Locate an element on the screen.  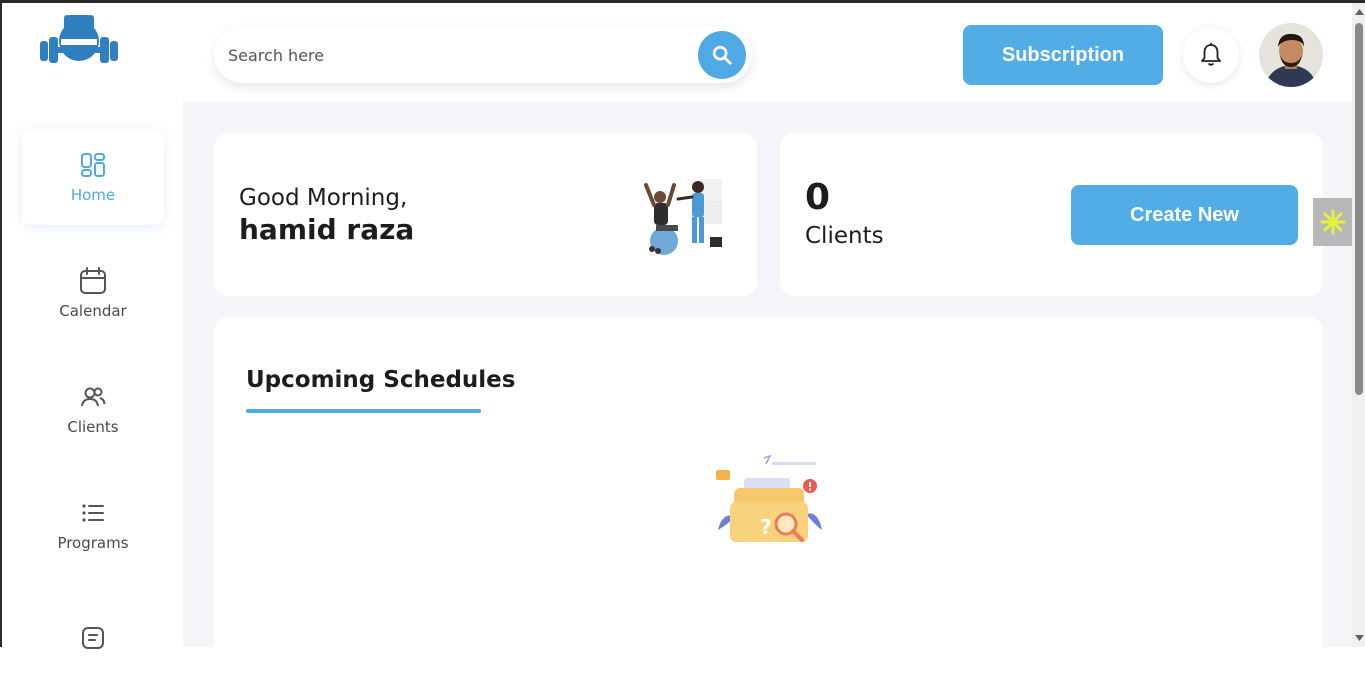
search-button is located at coordinates (722, 55).